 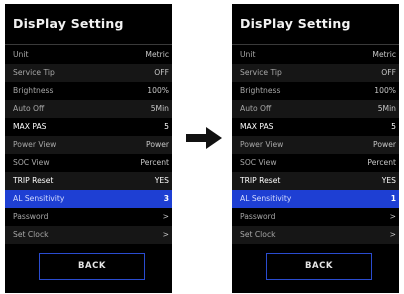 I want to click on setting-value: 1, so click(x=393, y=198).